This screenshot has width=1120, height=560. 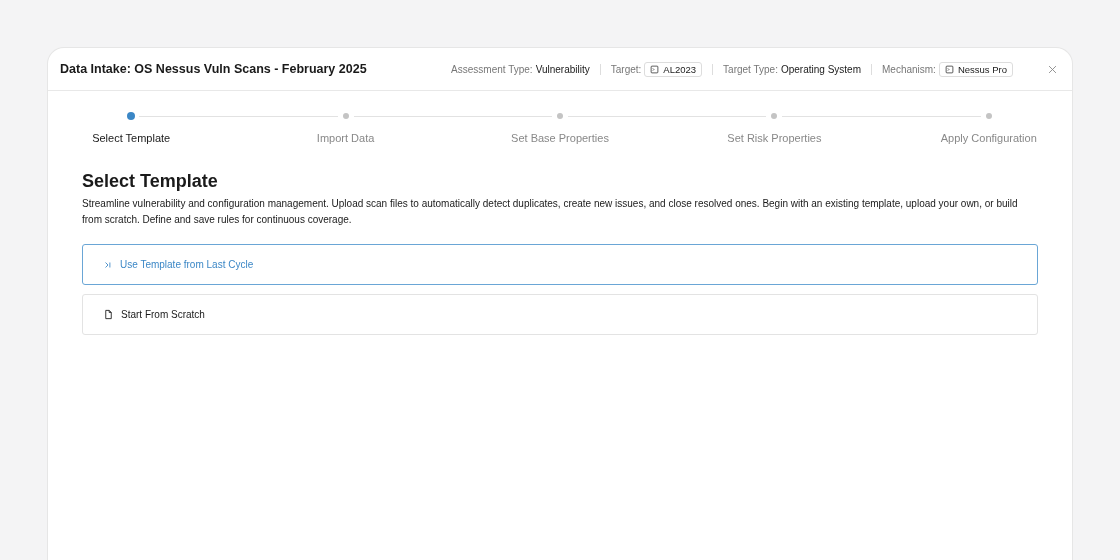 What do you see at coordinates (774, 138) in the screenshot?
I see `step-tab: Set Risk Properties` at bounding box center [774, 138].